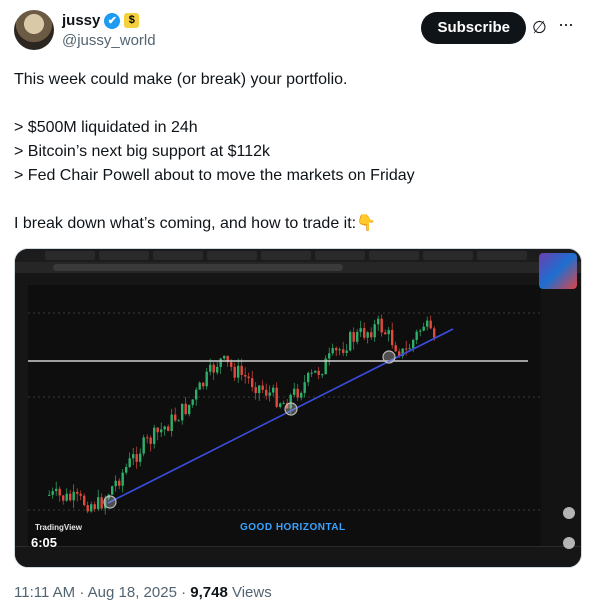  What do you see at coordinates (112, 20) in the screenshot?
I see `verified-badge-icon: ✔` at bounding box center [112, 20].